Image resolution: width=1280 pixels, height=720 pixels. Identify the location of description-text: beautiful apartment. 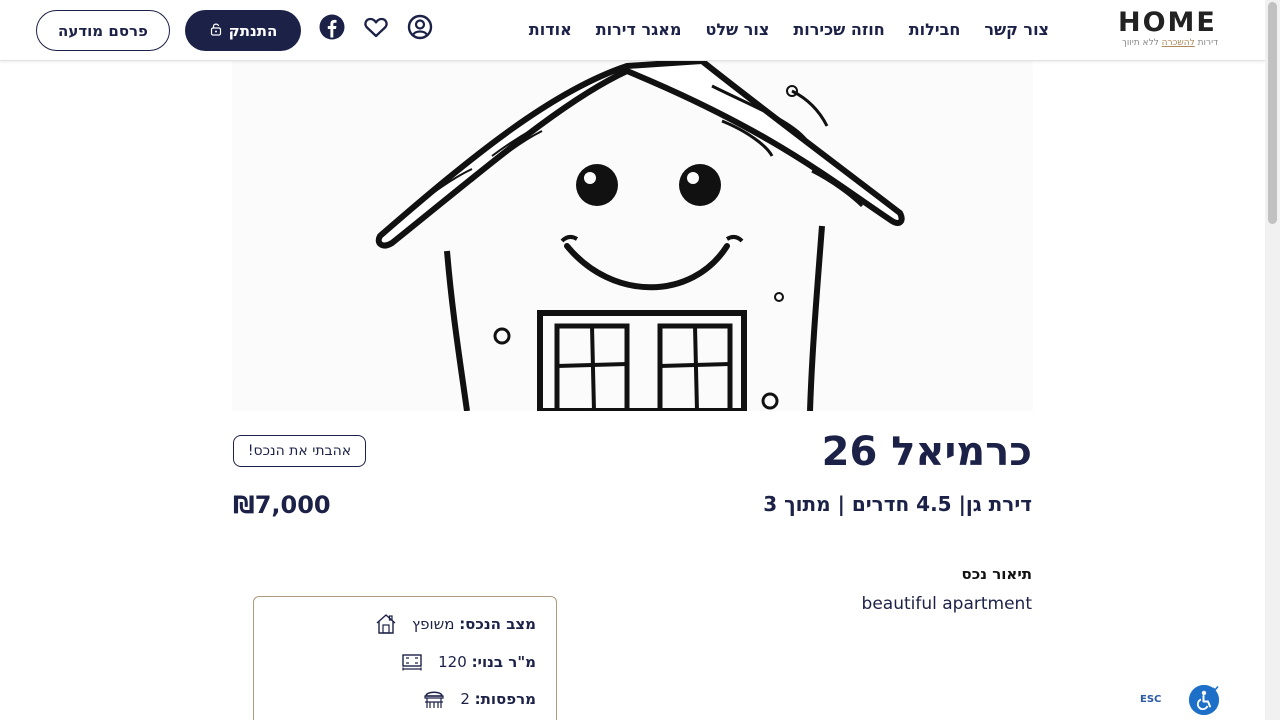
(946, 604).